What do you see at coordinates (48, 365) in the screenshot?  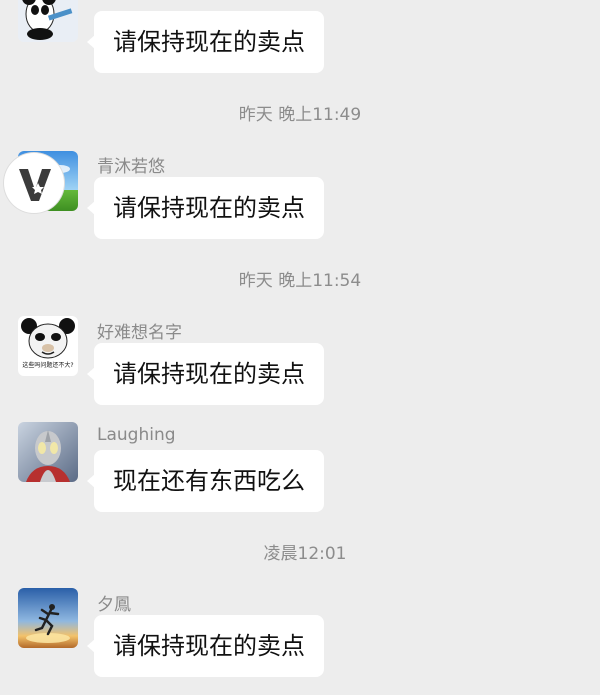 I see `avatar-caption: 这些吗问题还不大?` at bounding box center [48, 365].